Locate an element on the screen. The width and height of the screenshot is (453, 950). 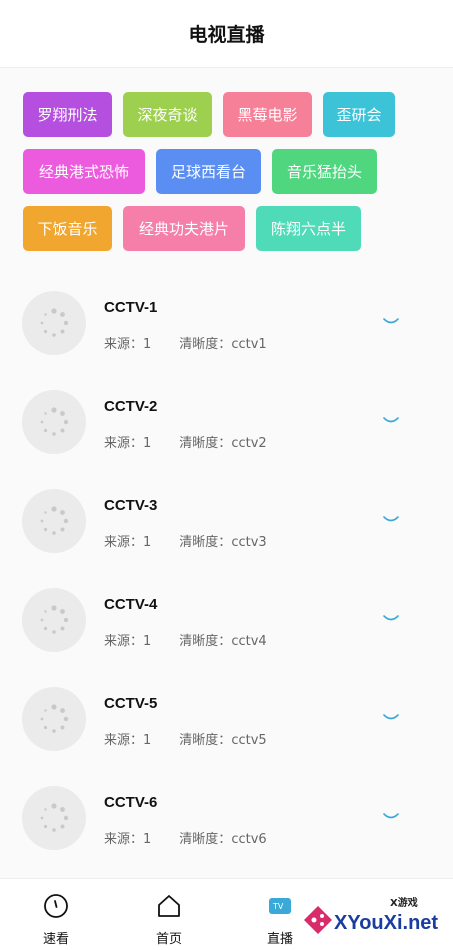
top-header: 电视直播 is located at coordinates (226, 34).